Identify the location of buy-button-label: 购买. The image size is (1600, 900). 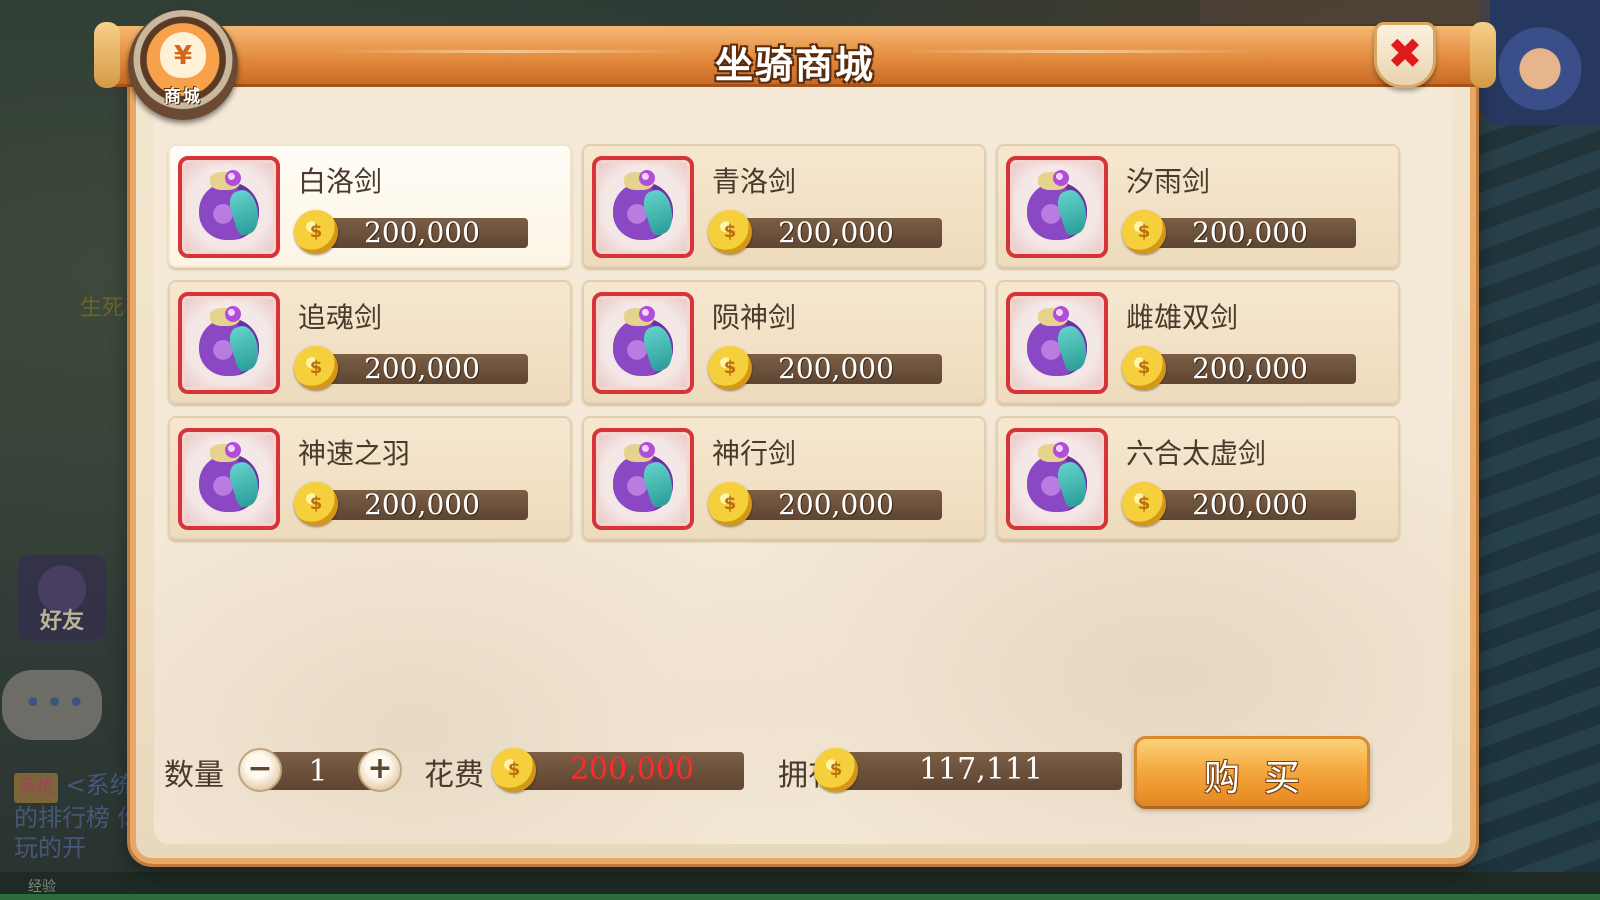
(1263, 778).